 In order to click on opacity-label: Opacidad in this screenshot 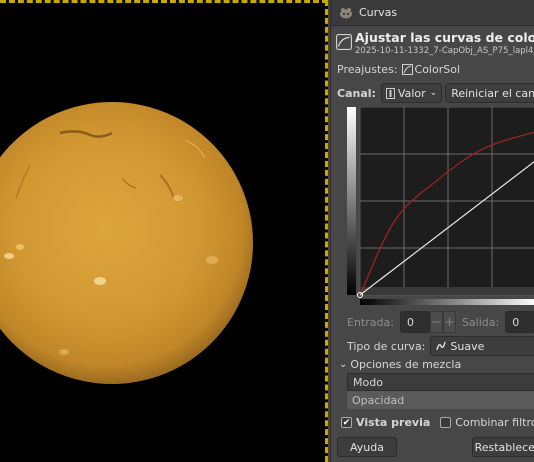, I will do `click(378, 400)`.